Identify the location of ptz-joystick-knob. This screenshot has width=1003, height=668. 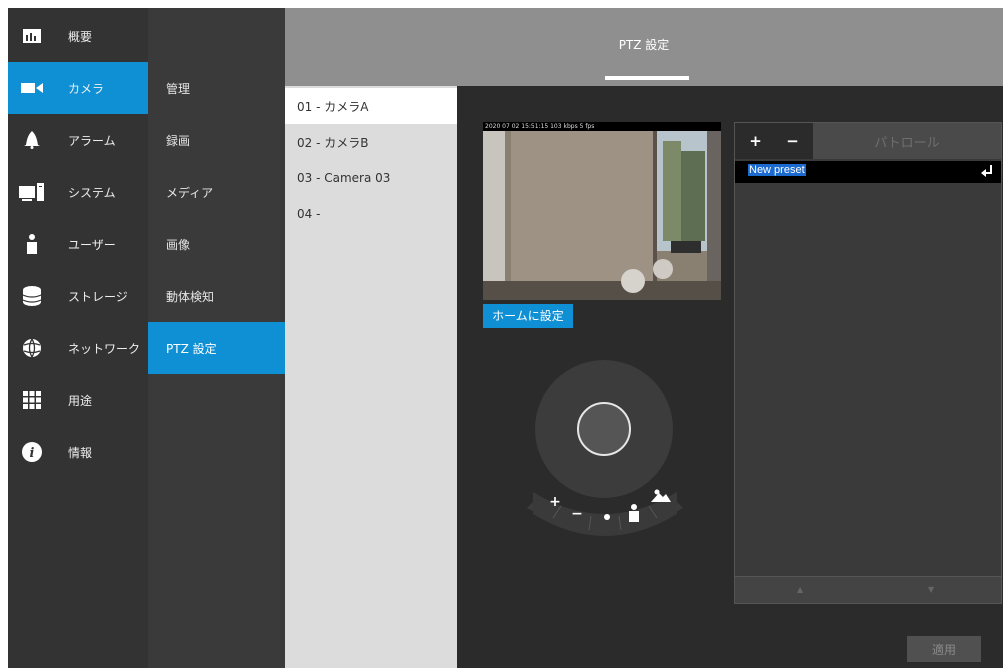
(604, 429).